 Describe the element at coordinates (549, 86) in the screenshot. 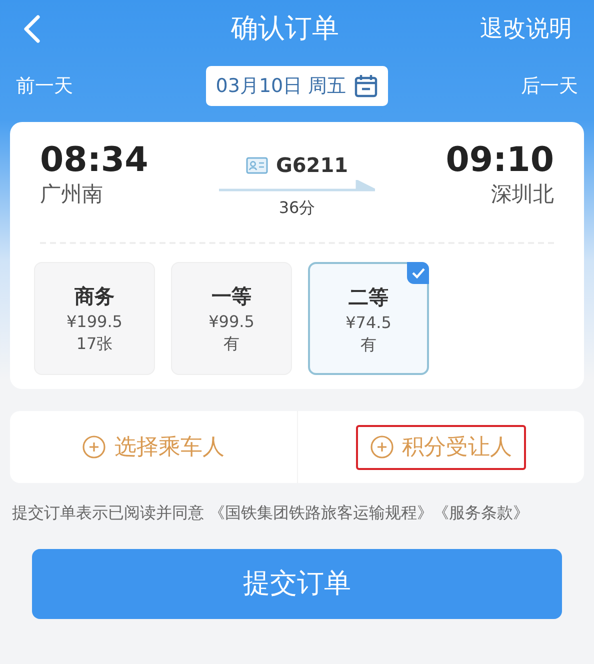

I see `next-day-link: 后一天` at that location.